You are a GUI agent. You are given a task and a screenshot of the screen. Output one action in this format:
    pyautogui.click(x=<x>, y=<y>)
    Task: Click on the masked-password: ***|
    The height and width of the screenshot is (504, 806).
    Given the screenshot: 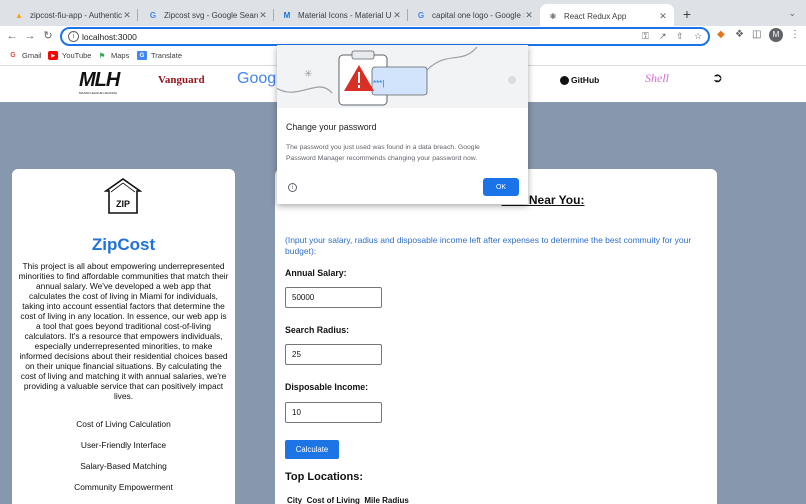 What is the action you would take?
    pyautogui.click(x=378, y=83)
    